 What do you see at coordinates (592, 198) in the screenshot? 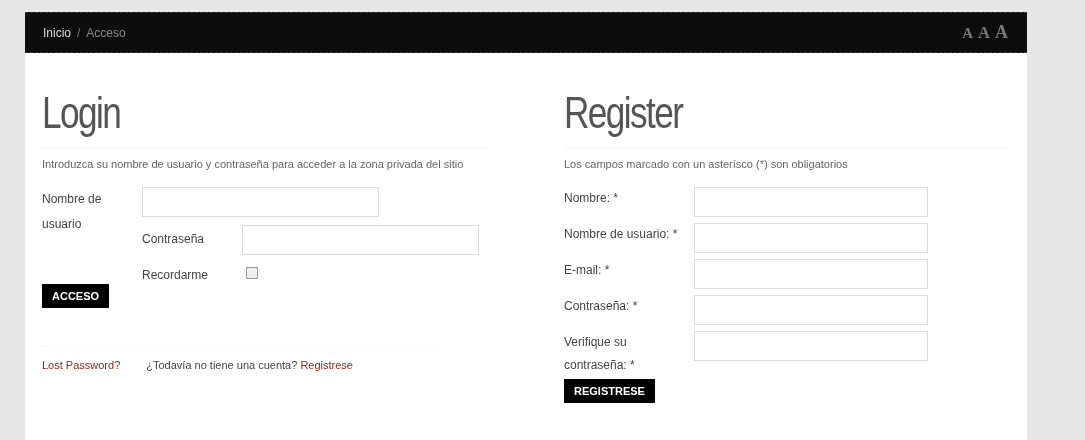
I see `field-label: Nombre: *` at bounding box center [592, 198].